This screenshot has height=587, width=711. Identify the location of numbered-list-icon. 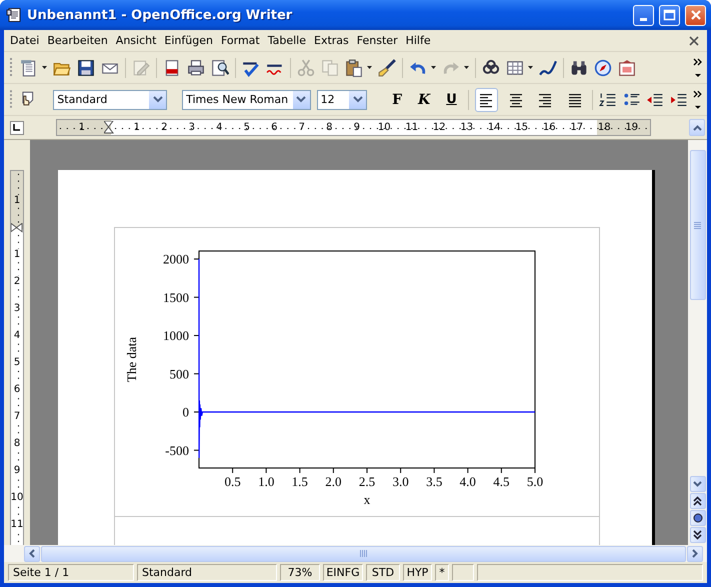
(608, 99).